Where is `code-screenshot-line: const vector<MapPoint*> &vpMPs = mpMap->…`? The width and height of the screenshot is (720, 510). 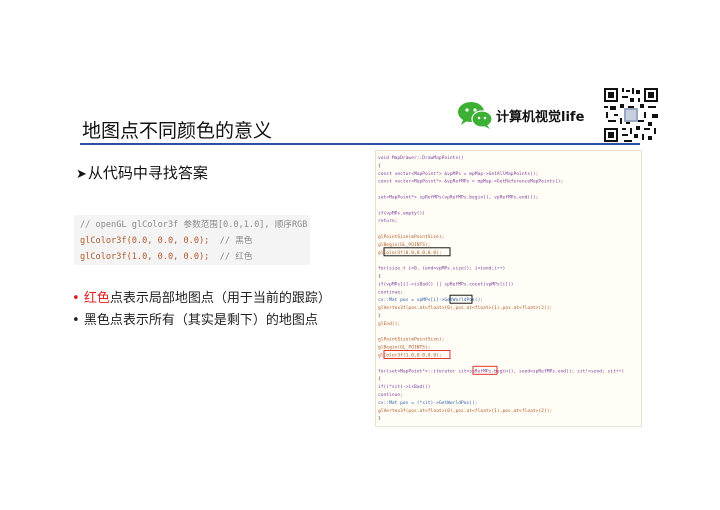 code-screenshot-line: const vector<MapPoint*> &vpMPs = mpMap->… is located at coordinates (458, 174).